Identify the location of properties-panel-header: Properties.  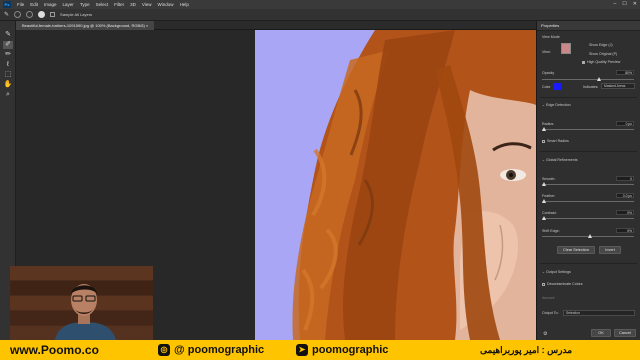
(588, 26).